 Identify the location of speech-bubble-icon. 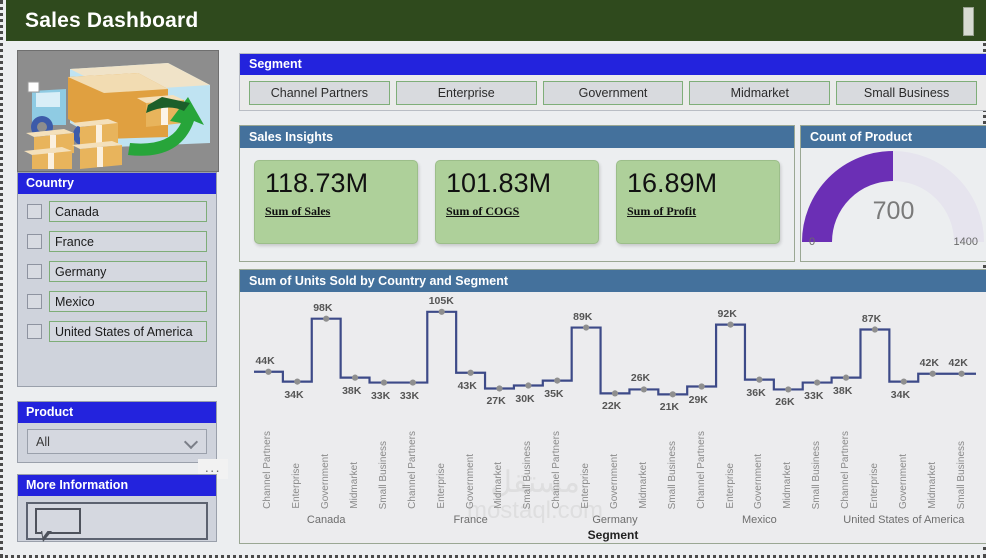
(58, 525).